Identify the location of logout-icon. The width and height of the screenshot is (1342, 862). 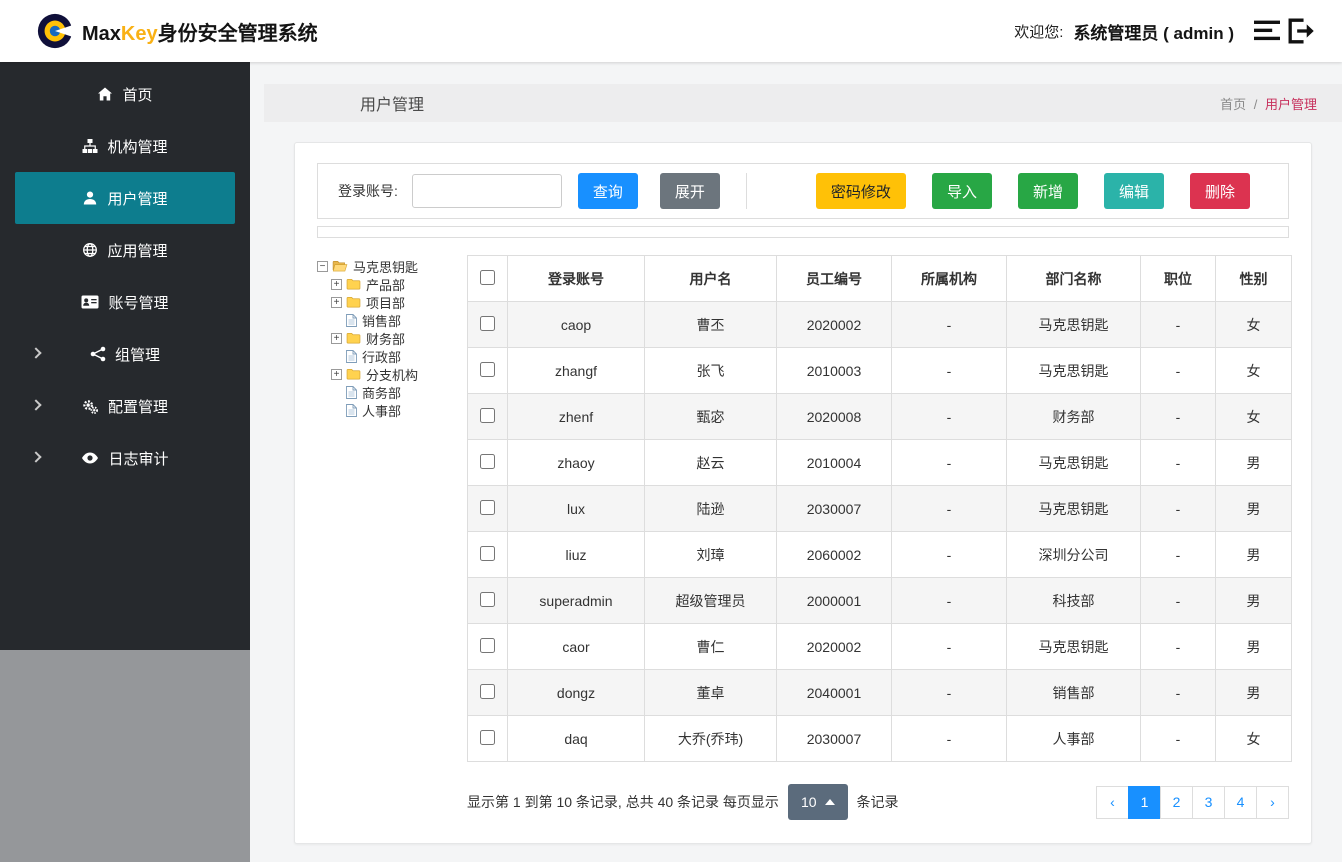
(1301, 31).